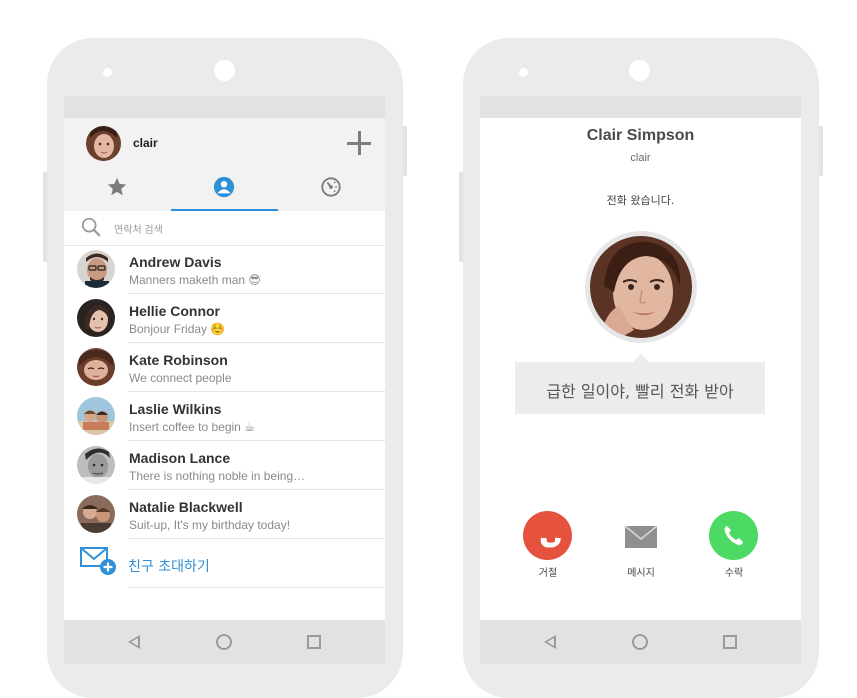 This screenshot has height=698, width=857. I want to click on message-label: 메시지, so click(641, 573).